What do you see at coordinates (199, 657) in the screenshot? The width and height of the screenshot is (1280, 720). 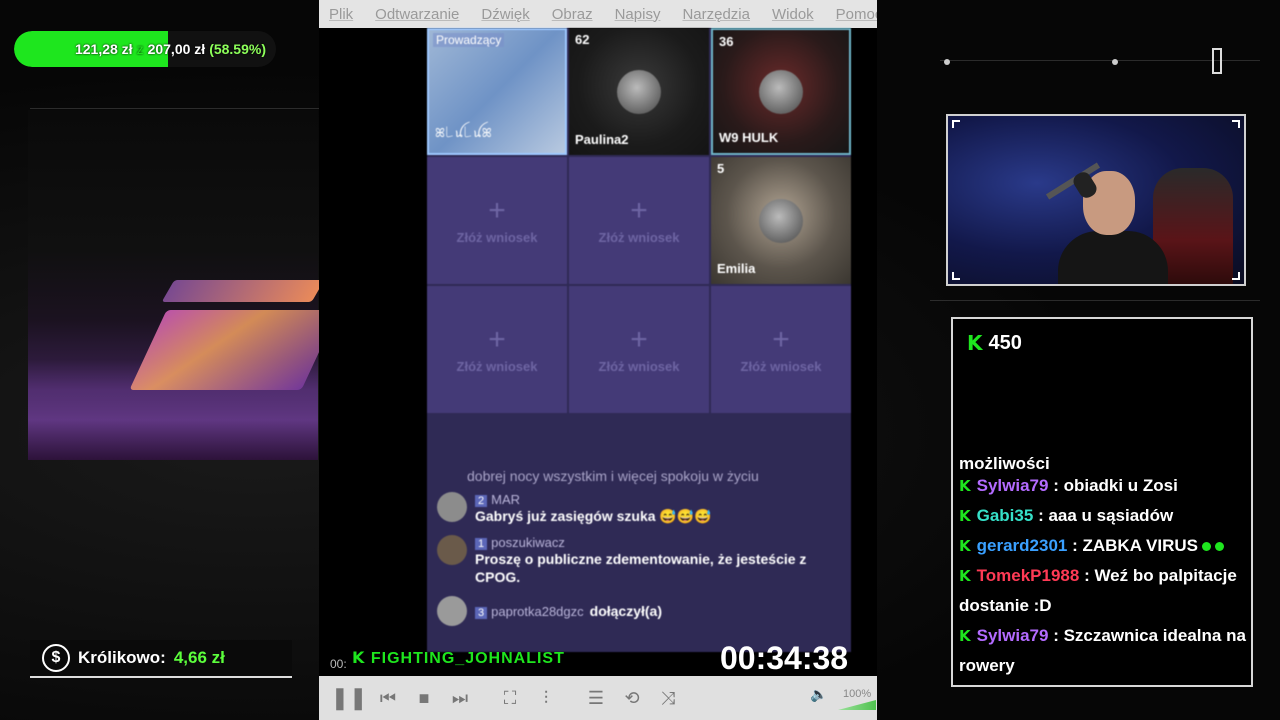 I see `balance-amount: 4,66 zł` at bounding box center [199, 657].